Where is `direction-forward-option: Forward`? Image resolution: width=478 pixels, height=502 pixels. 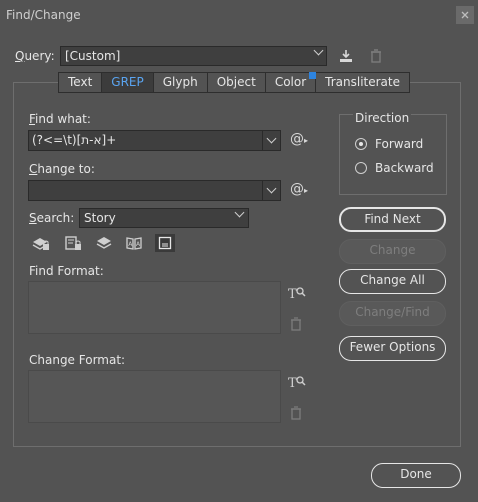
direction-forward-option: Forward is located at coordinates (389, 144).